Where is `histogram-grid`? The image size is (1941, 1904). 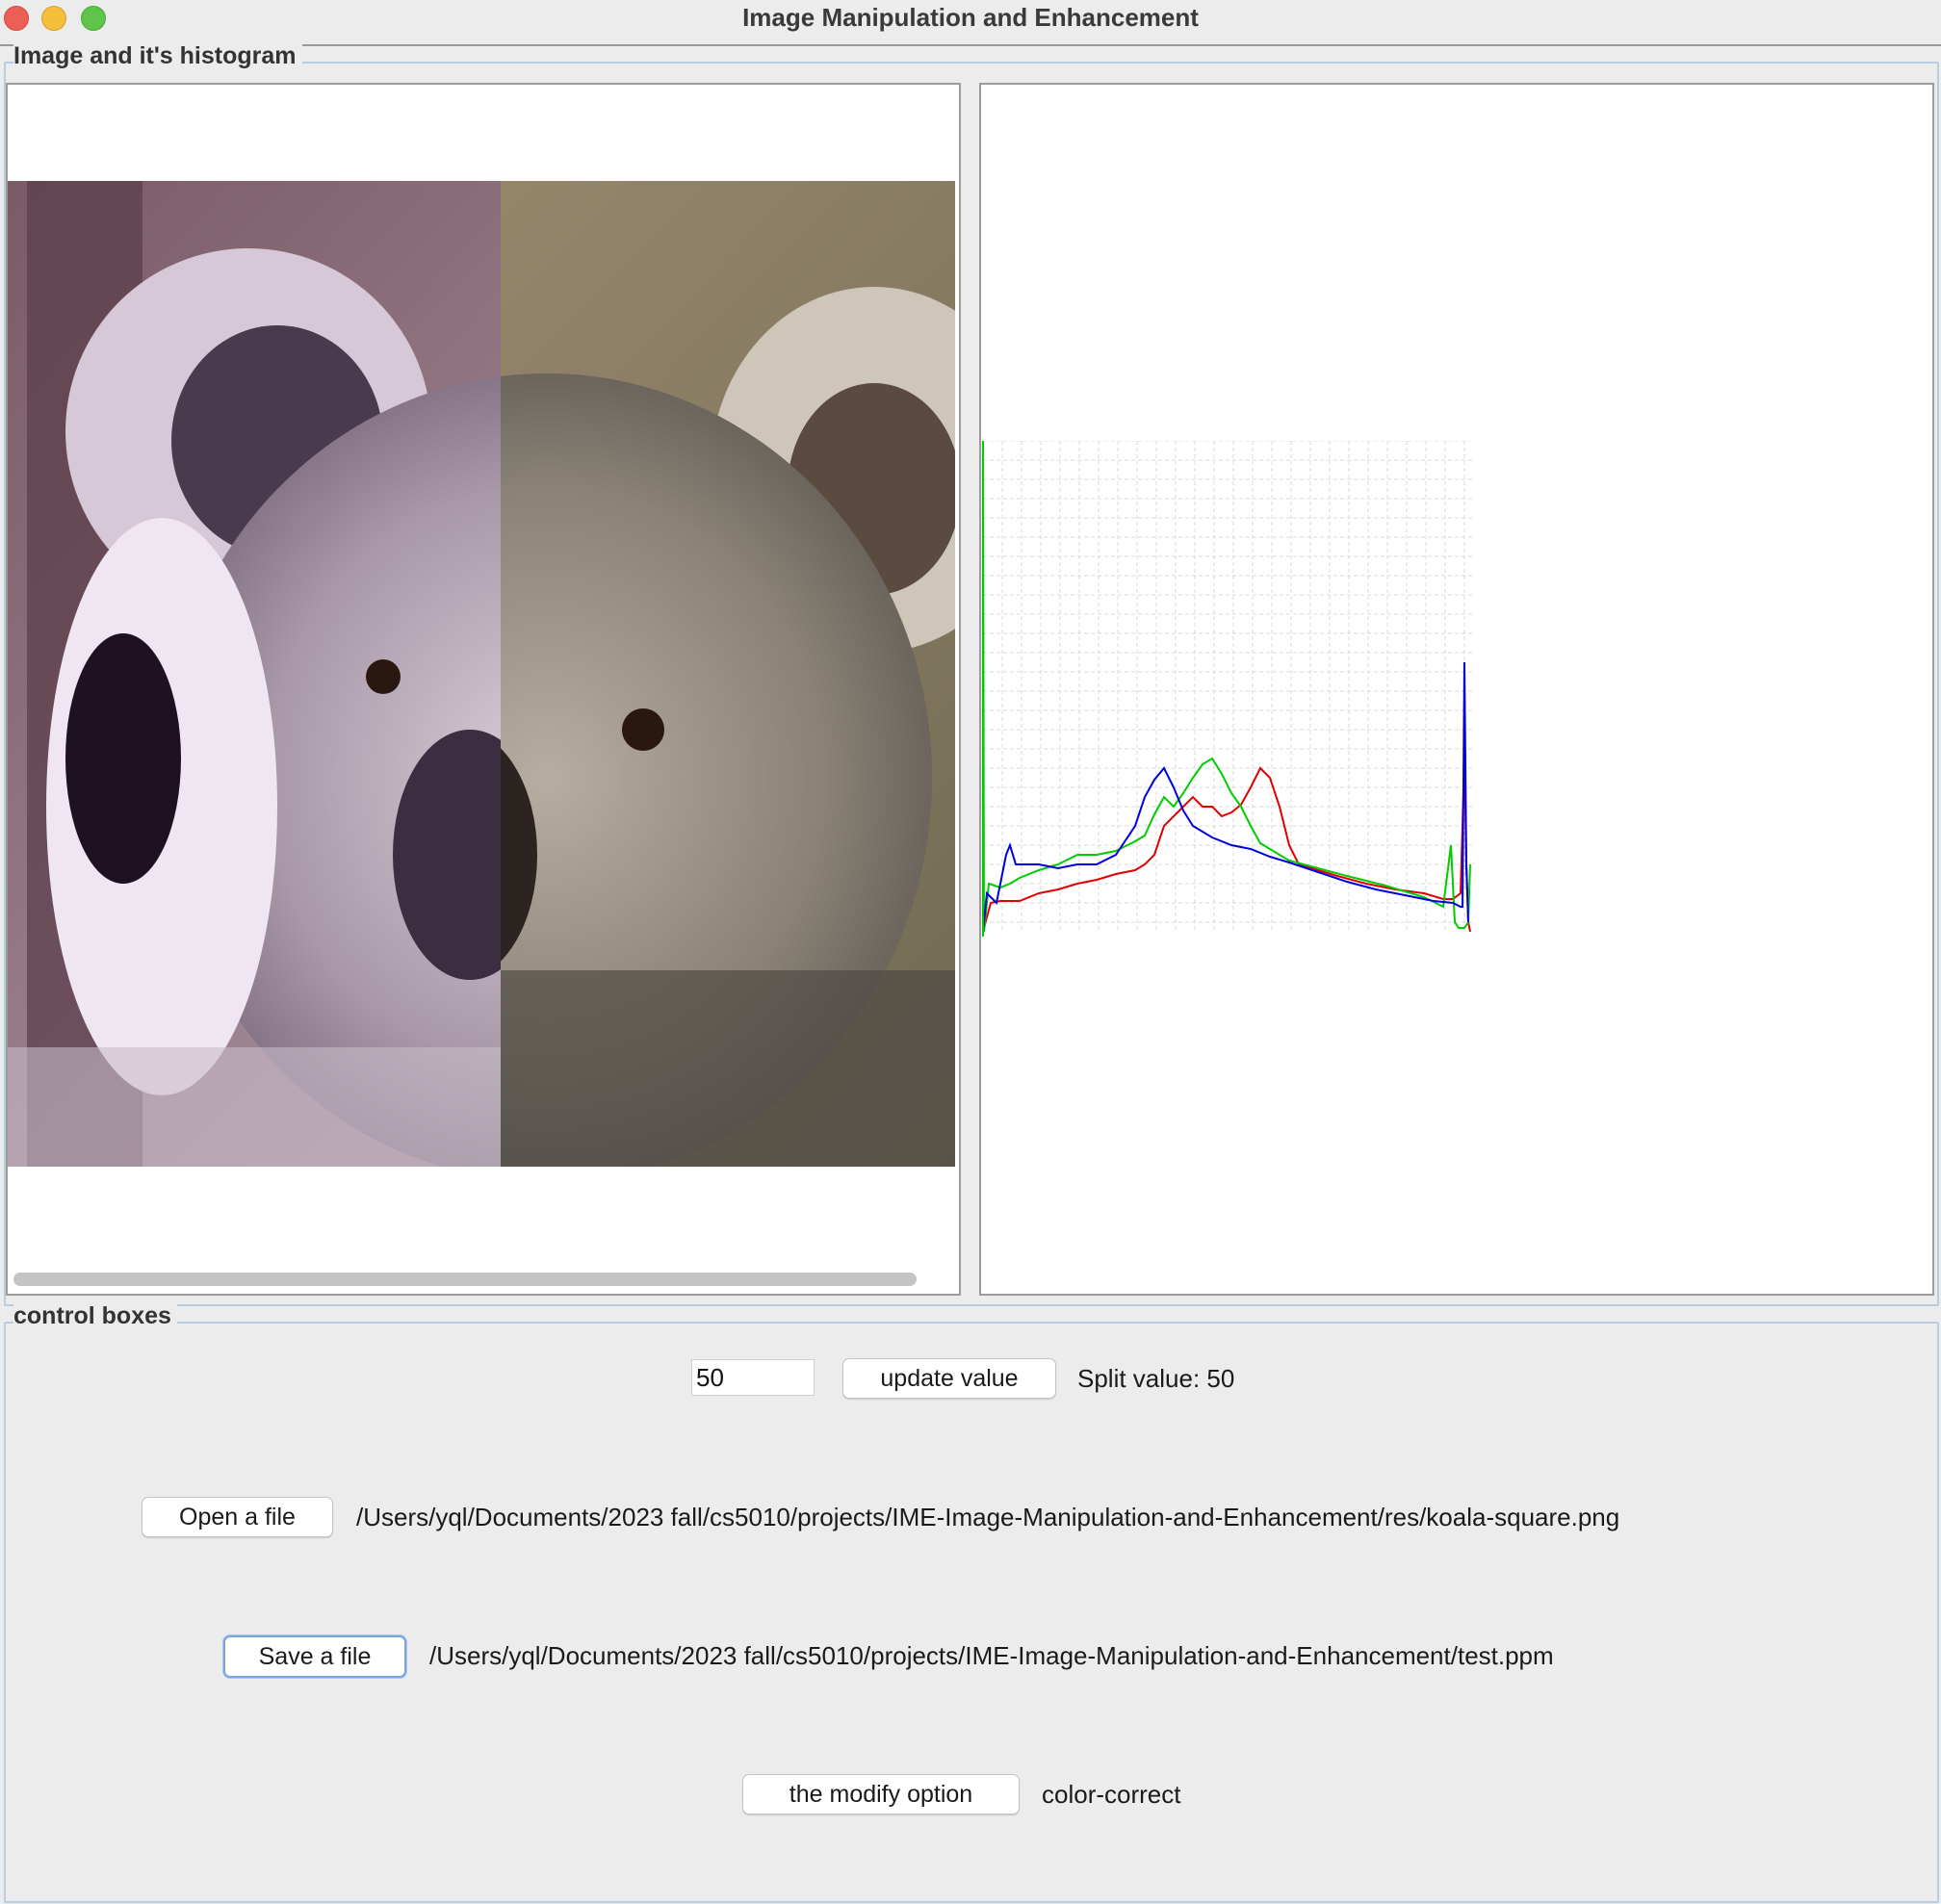
histogram-grid is located at coordinates (1227, 687).